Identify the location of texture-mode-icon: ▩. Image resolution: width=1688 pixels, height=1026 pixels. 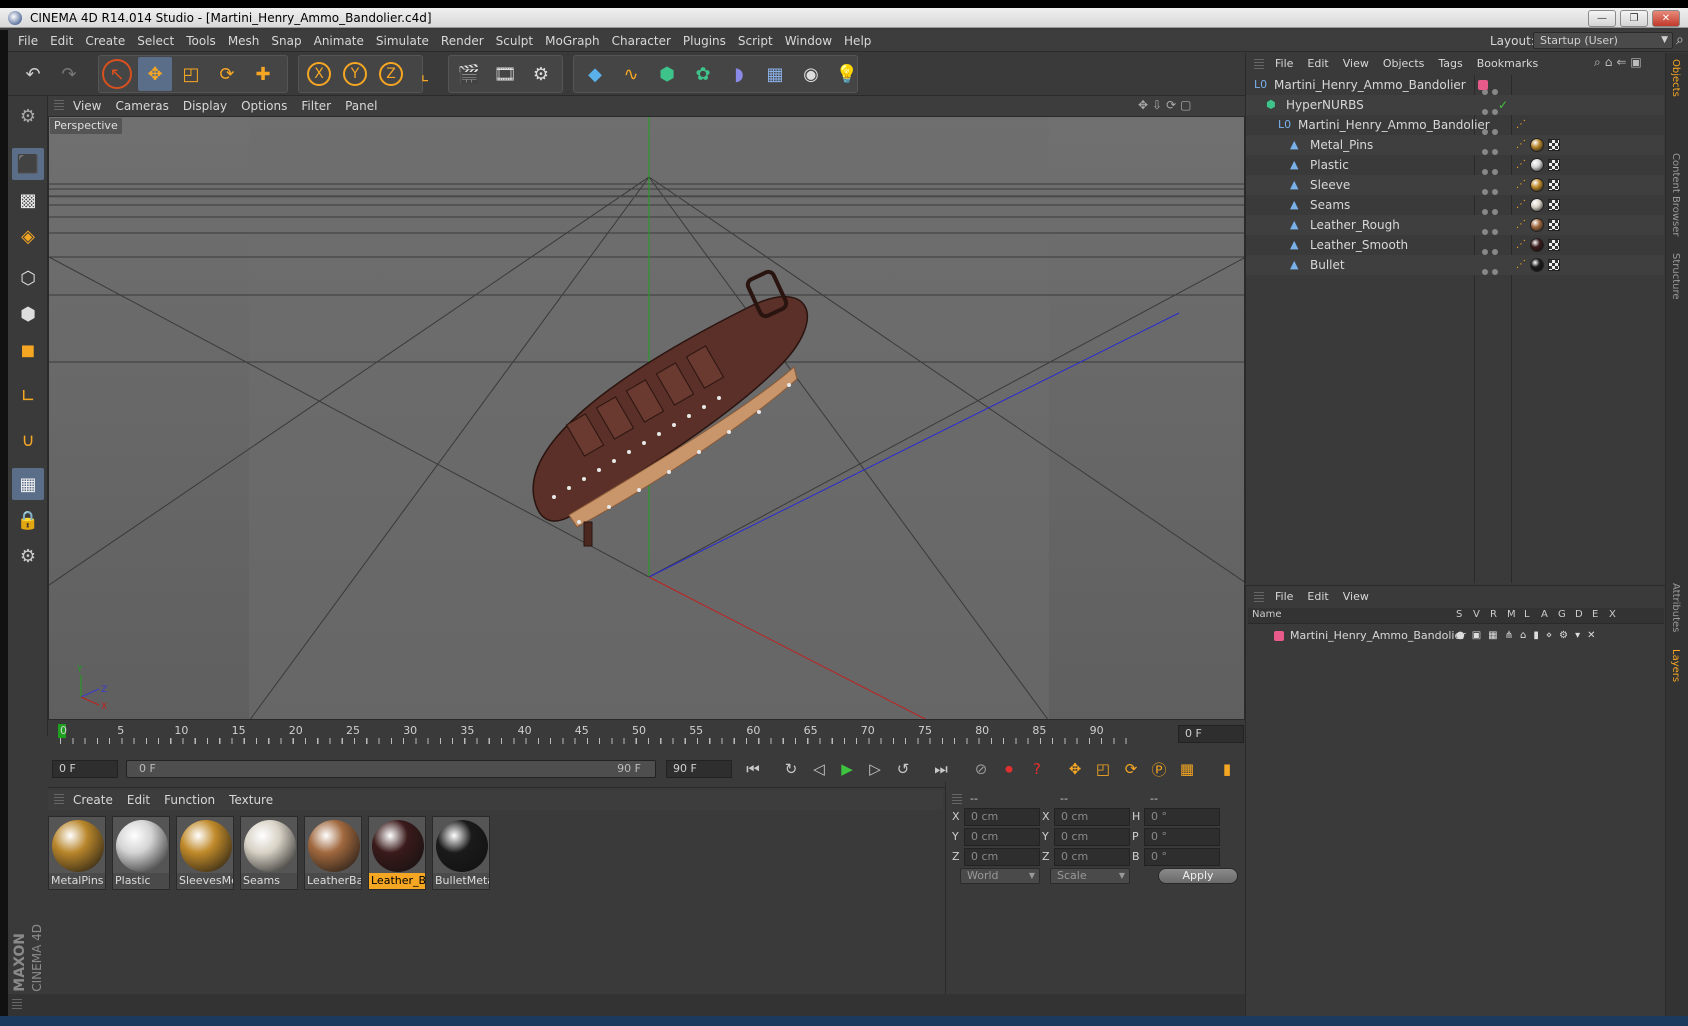
(28, 200).